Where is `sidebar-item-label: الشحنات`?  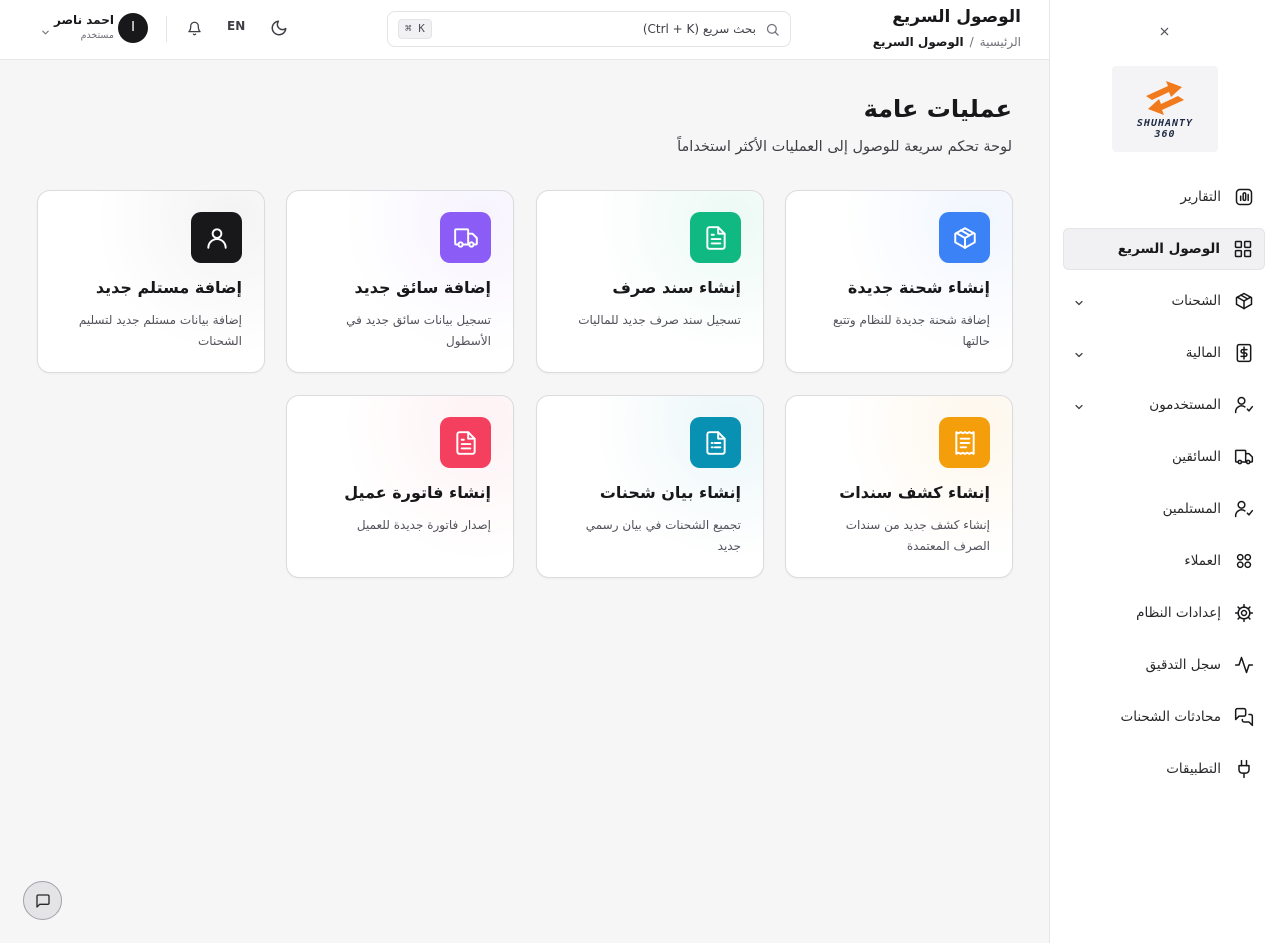 sidebar-item-label: الشحنات is located at coordinates (1196, 301).